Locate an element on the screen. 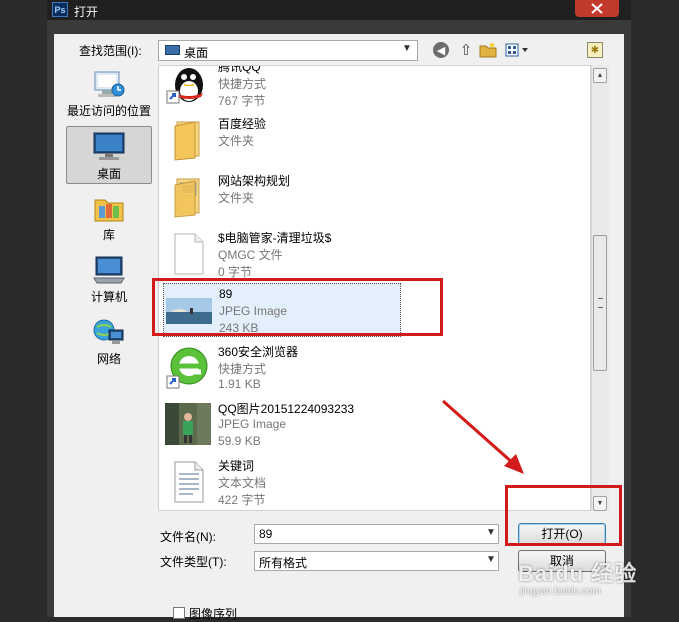 This screenshot has width=679, height=622. file-item-qmgc: $电脑管家-清理垃圾$ QMGC 文件 0 字节 is located at coordinates (282, 253).